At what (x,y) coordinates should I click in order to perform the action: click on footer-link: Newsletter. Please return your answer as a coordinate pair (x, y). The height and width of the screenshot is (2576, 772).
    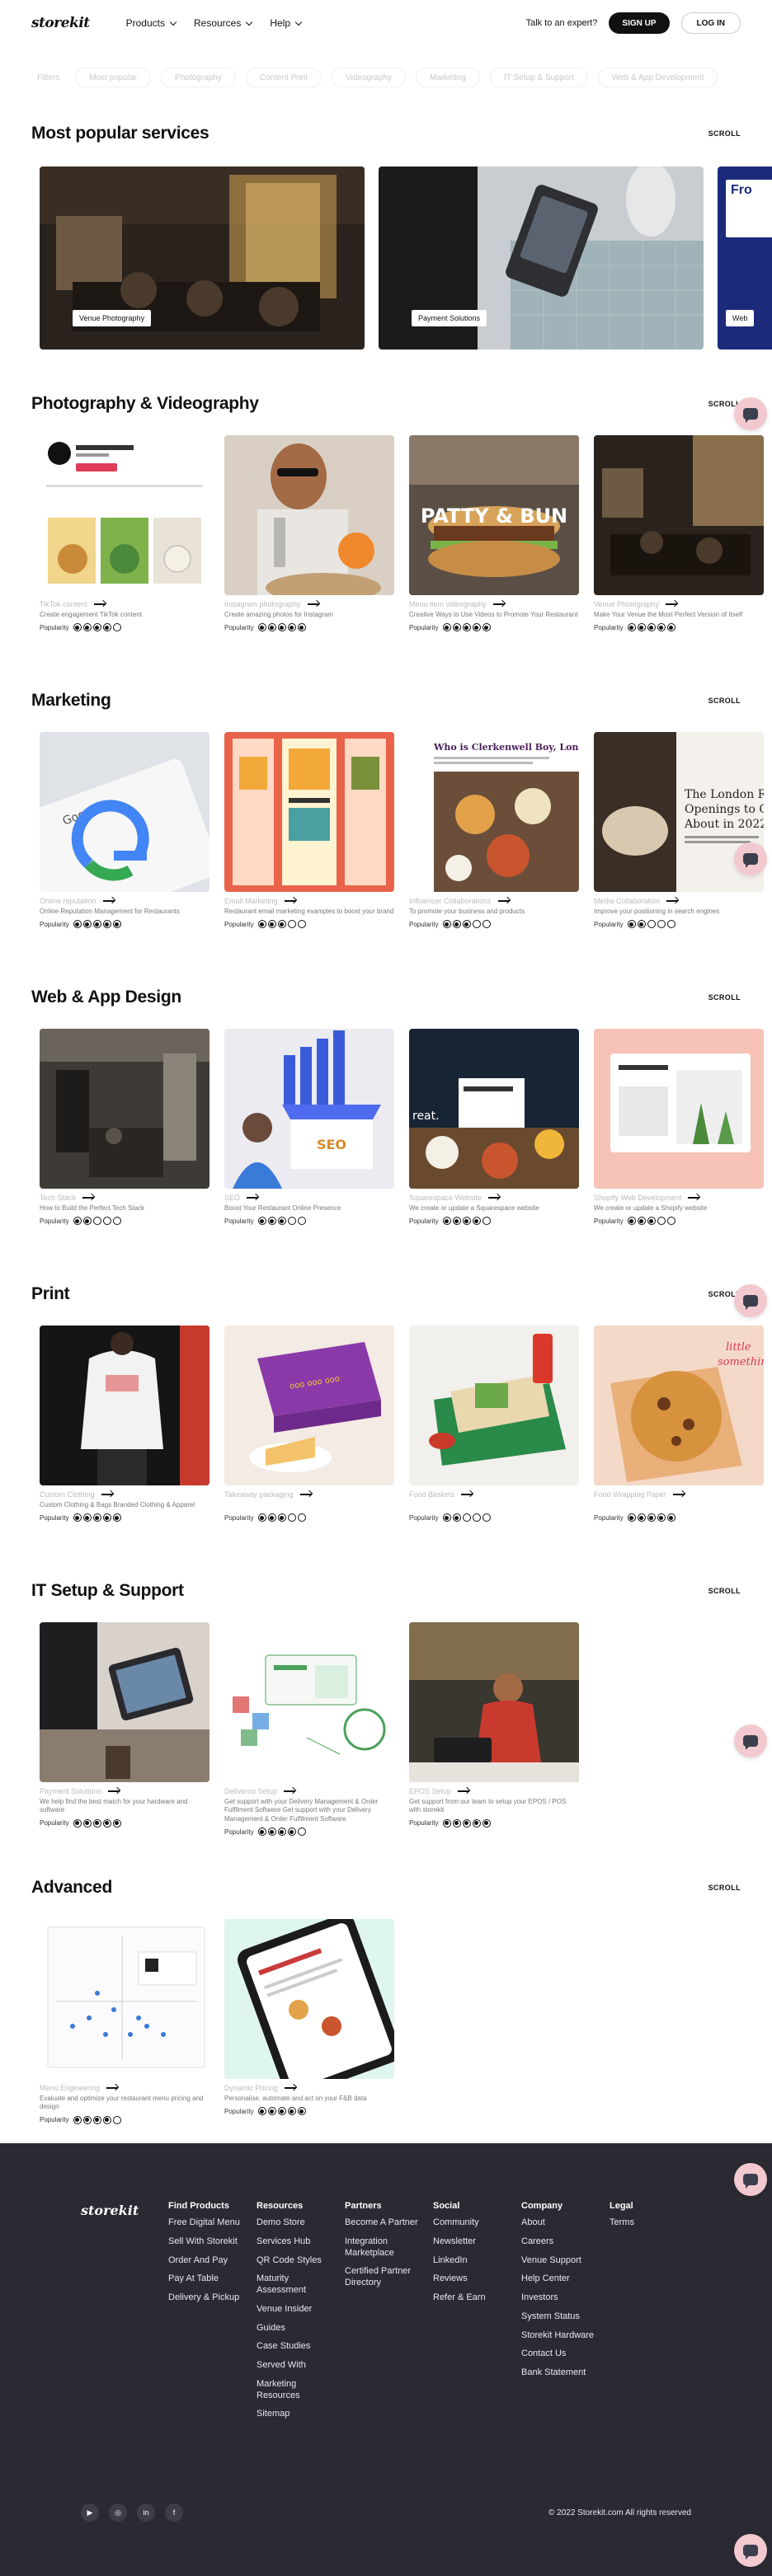
    Looking at the image, I should click on (474, 2242).